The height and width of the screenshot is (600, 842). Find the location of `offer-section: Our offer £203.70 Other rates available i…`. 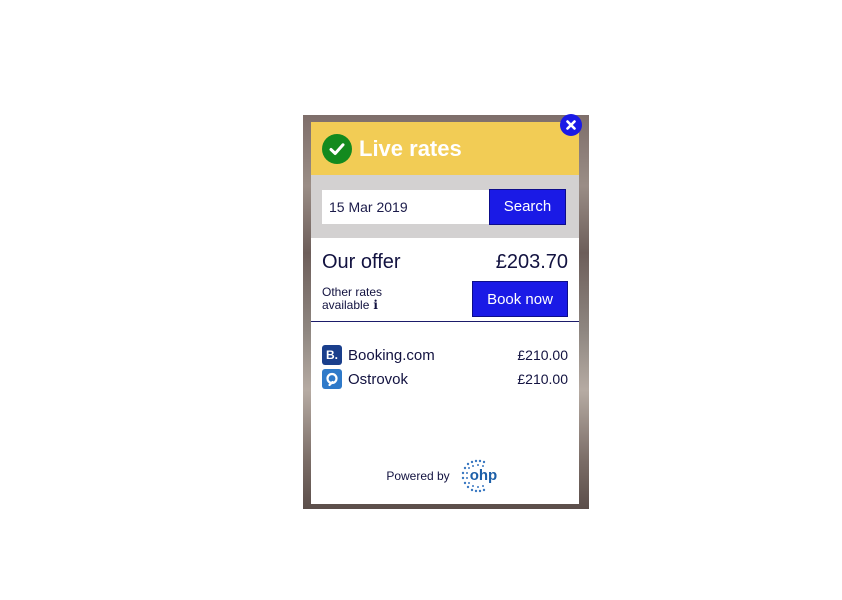

offer-section: Our offer £203.70 Other rates available i… is located at coordinates (445, 280).